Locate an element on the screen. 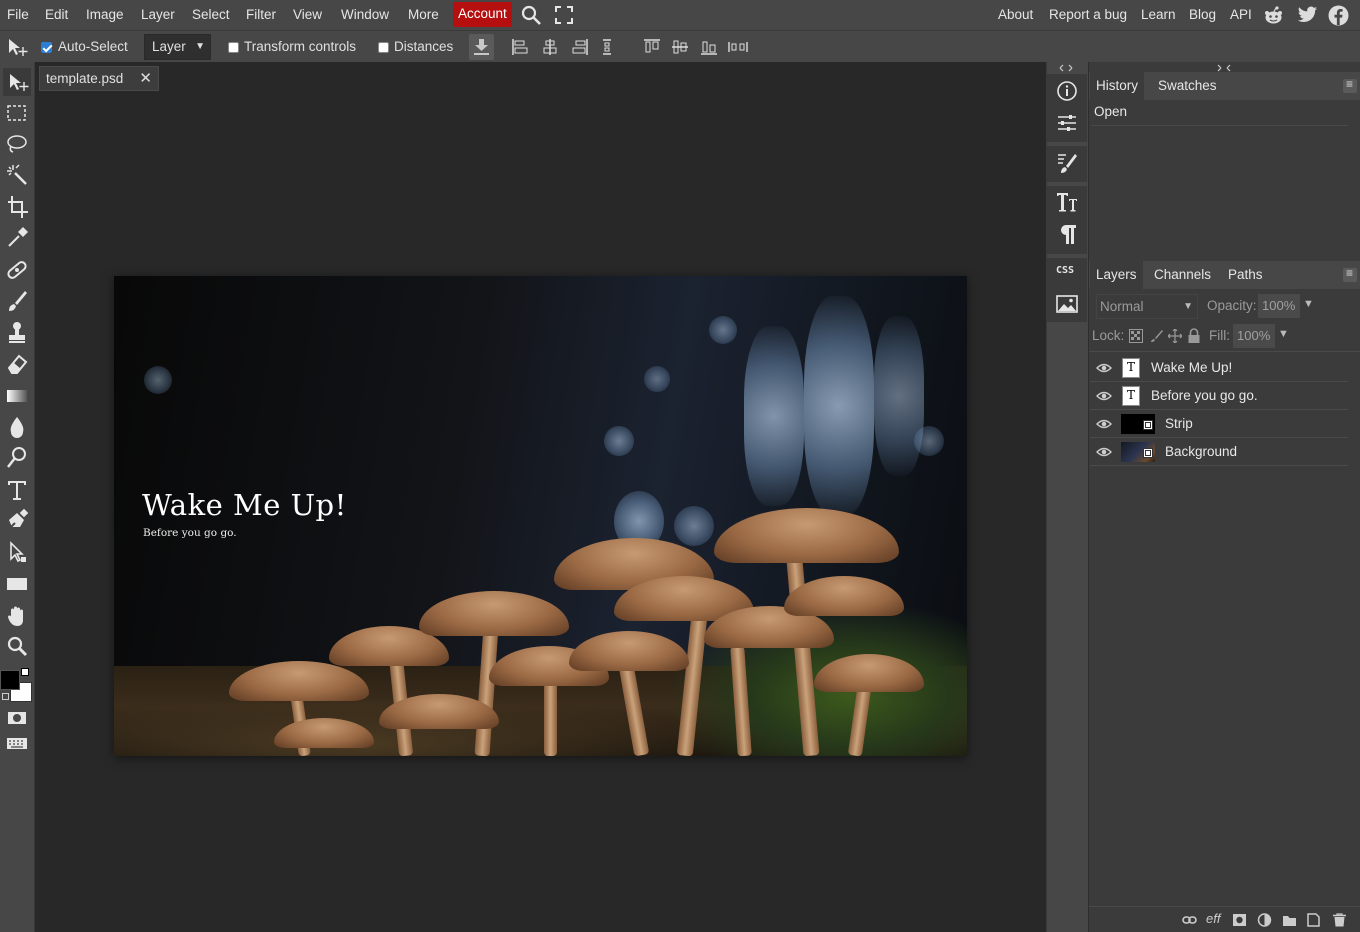 The width and height of the screenshot is (1360, 932). fullscreen-icon is located at coordinates (564, 15).